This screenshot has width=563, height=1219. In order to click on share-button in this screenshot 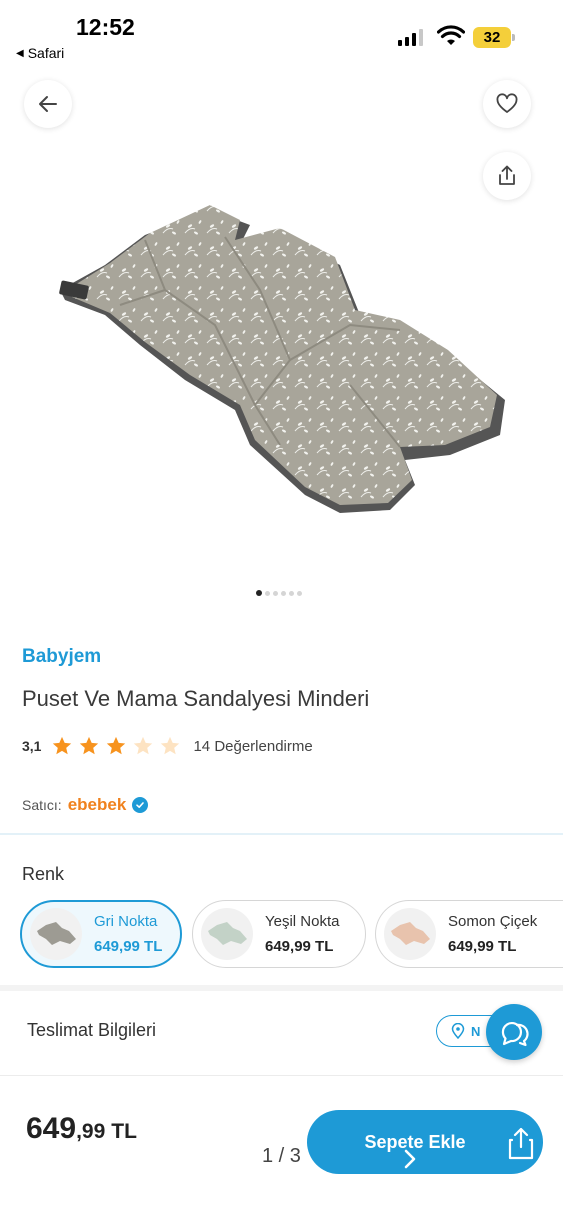, I will do `click(507, 176)`.